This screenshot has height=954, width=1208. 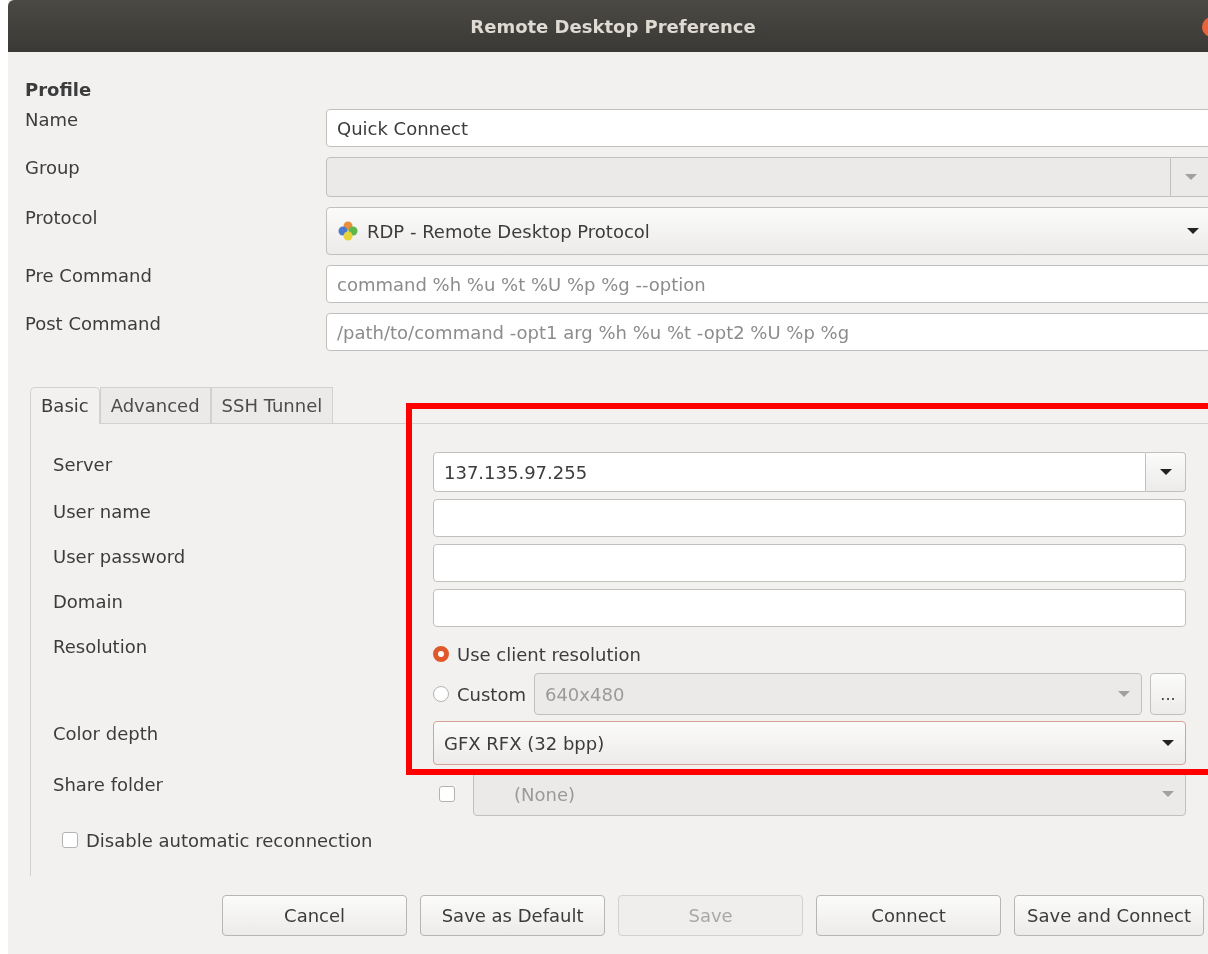 I want to click on radio-label: Use client resolution, so click(x=549, y=654).